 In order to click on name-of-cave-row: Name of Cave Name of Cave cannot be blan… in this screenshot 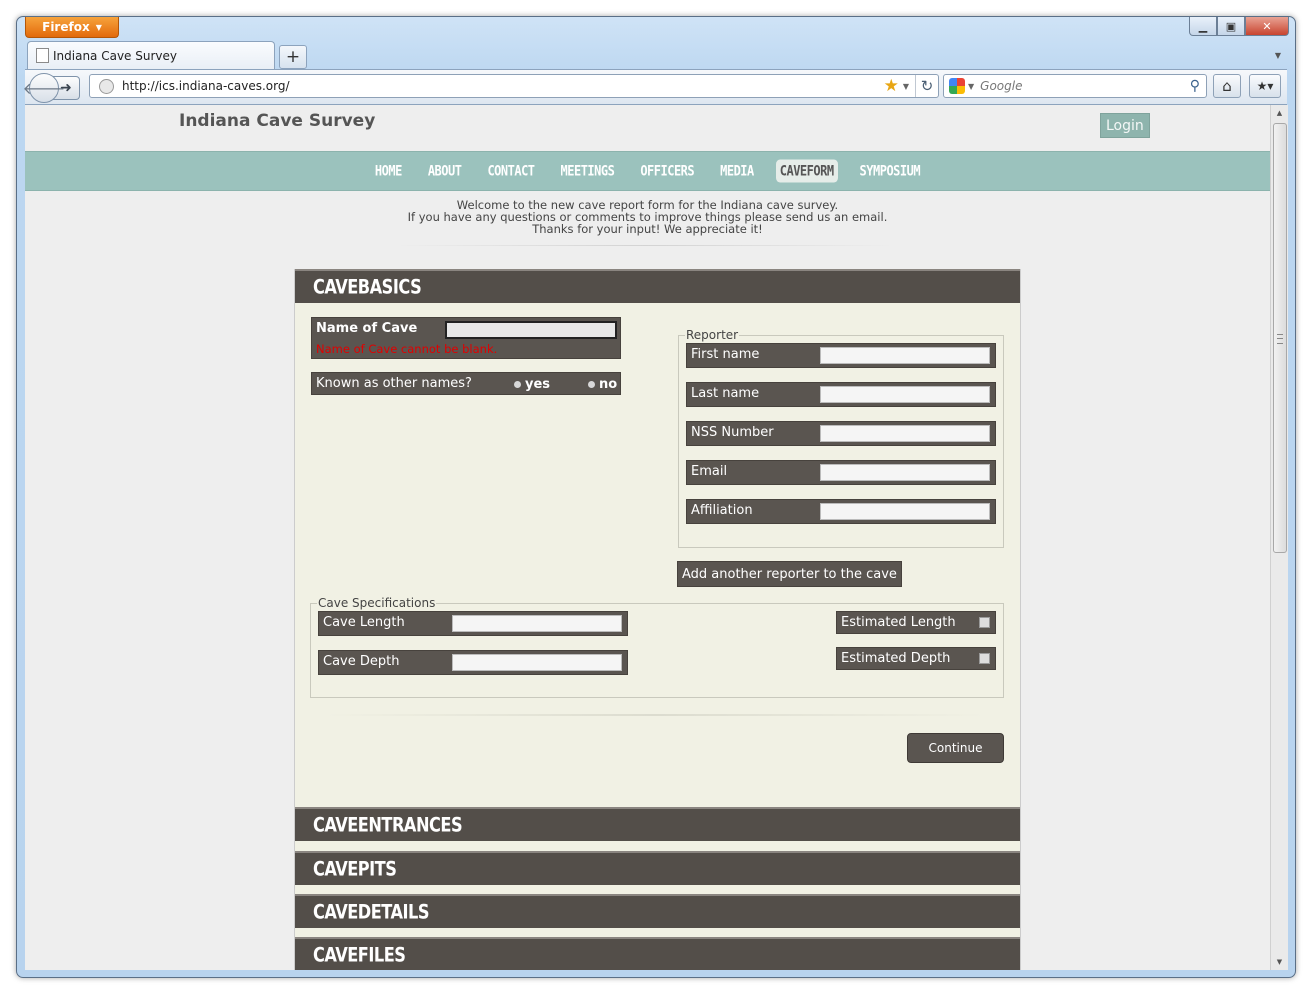, I will do `click(466, 338)`.